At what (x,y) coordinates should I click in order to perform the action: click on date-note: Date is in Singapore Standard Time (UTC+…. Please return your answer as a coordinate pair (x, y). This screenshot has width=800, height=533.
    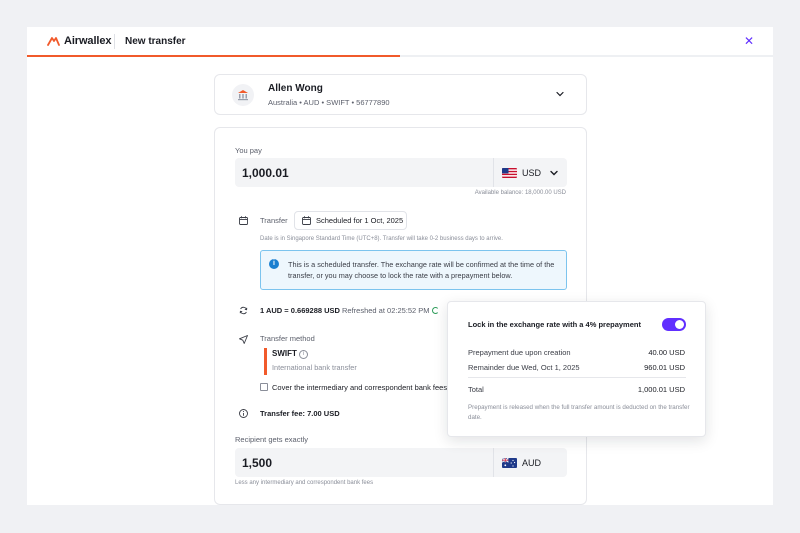
    Looking at the image, I should click on (381, 239).